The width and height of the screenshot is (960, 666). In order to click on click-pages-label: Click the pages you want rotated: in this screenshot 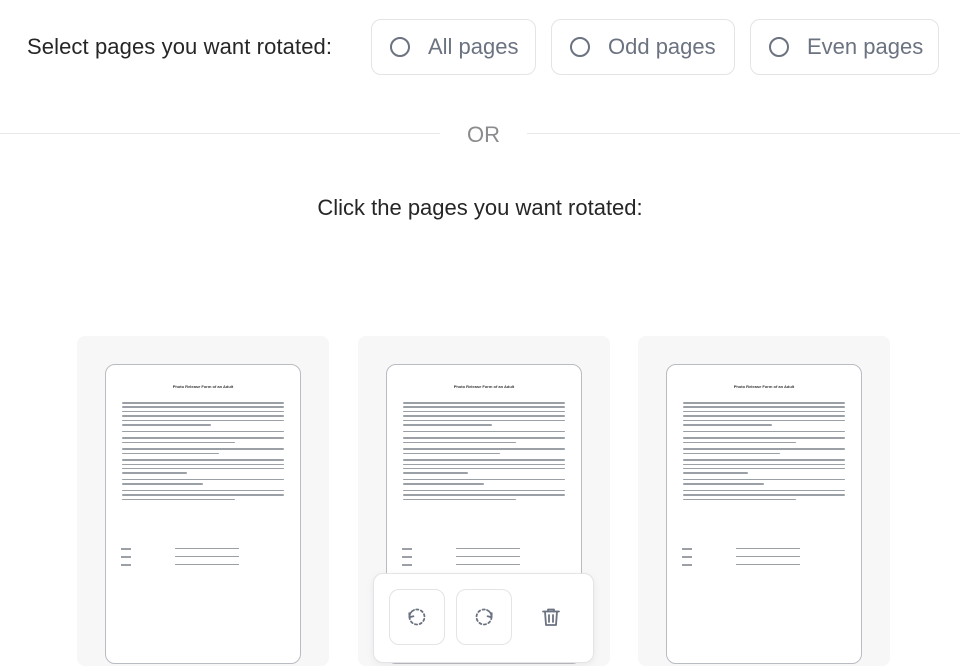, I will do `click(480, 207)`.